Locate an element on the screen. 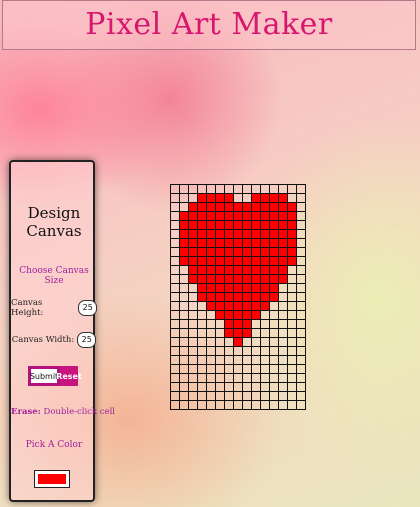 This screenshot has width=420, height=507. width-input: 25 is located at coordinates (87, 340).